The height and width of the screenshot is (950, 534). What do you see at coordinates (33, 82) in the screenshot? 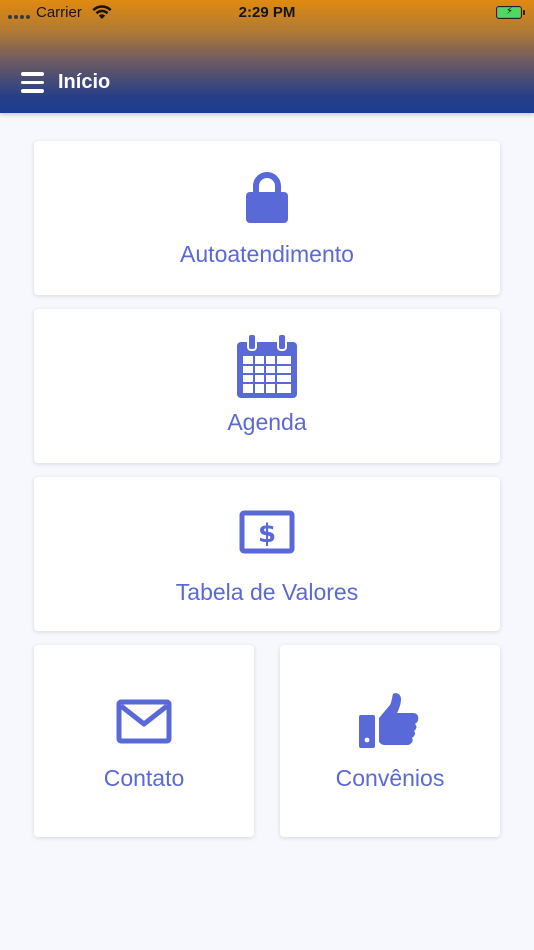
I see `hamburger-menu-icon` at bounding box center [33, 82].